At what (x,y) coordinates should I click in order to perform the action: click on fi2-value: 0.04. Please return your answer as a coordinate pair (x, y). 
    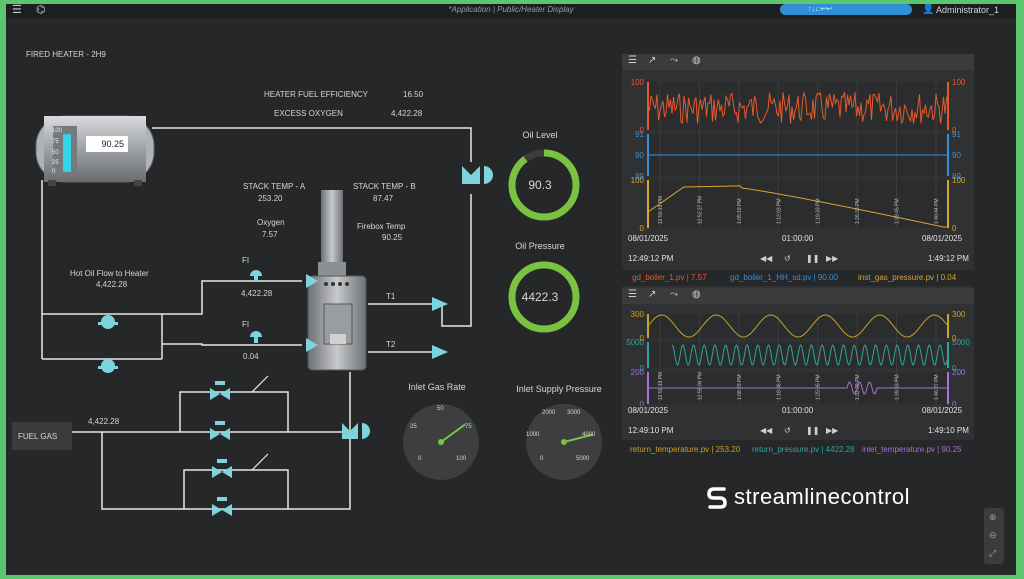
    Looking at the image, I should click on (251, 356).